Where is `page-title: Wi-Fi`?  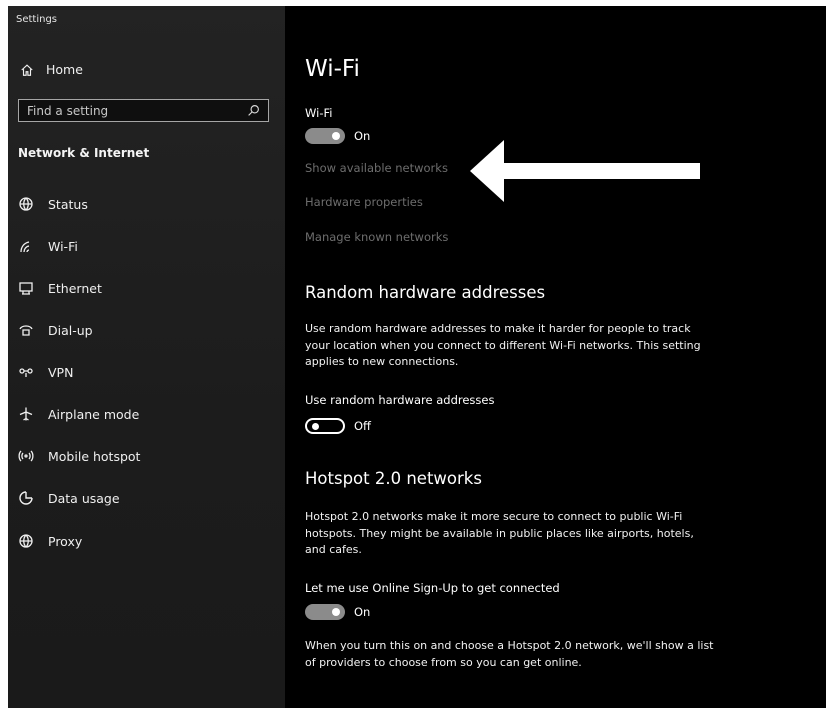
page-title: Wi-Fi is located at coordinates (332, 69).